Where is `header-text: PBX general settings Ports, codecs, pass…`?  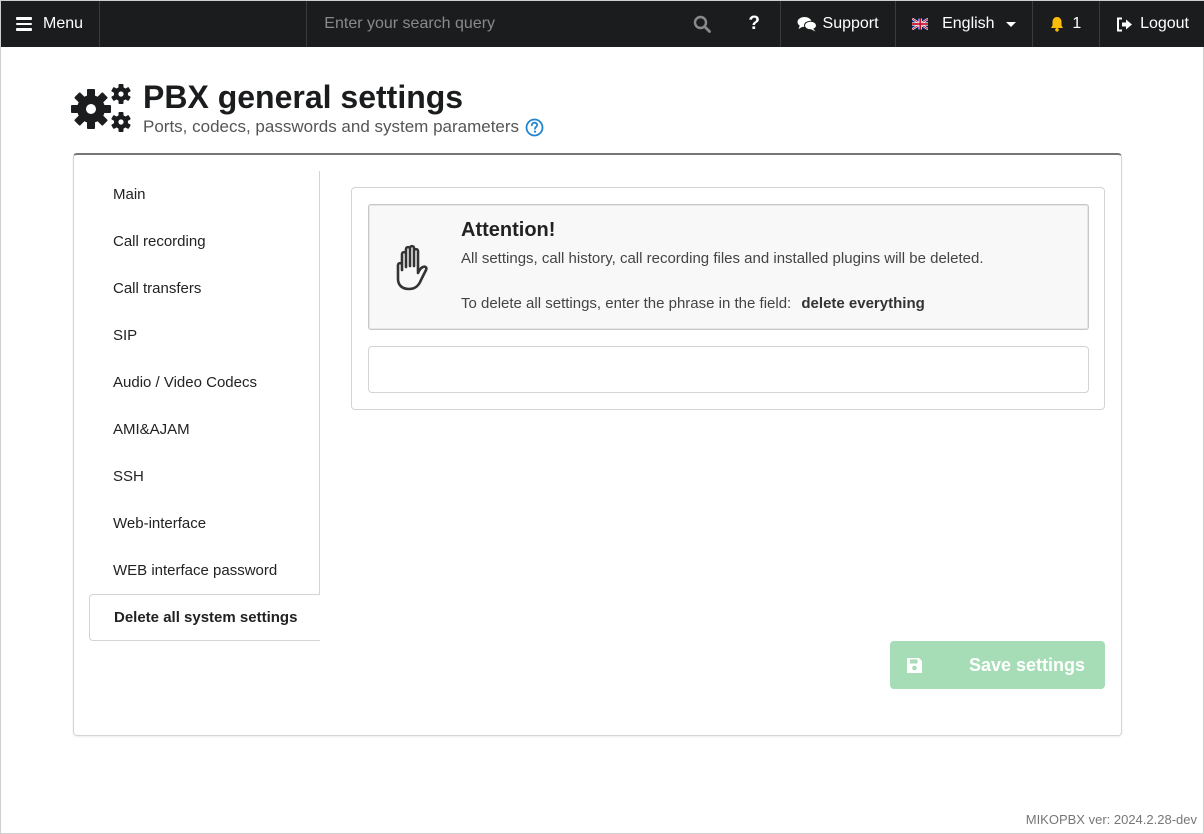 header-text: PBX general settings Ports, codecs, pass… is located at coordinates (343, 108).